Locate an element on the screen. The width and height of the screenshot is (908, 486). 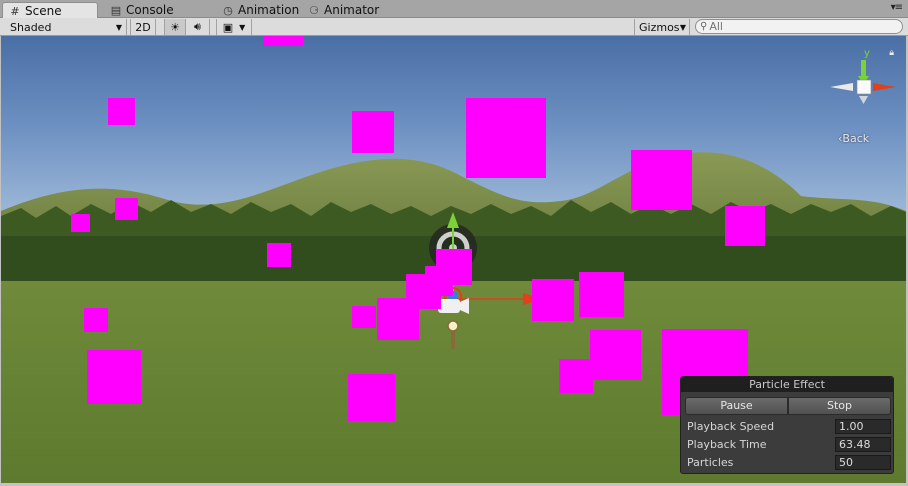
scene-search: ⚲ is located at coordinates (799, 26).